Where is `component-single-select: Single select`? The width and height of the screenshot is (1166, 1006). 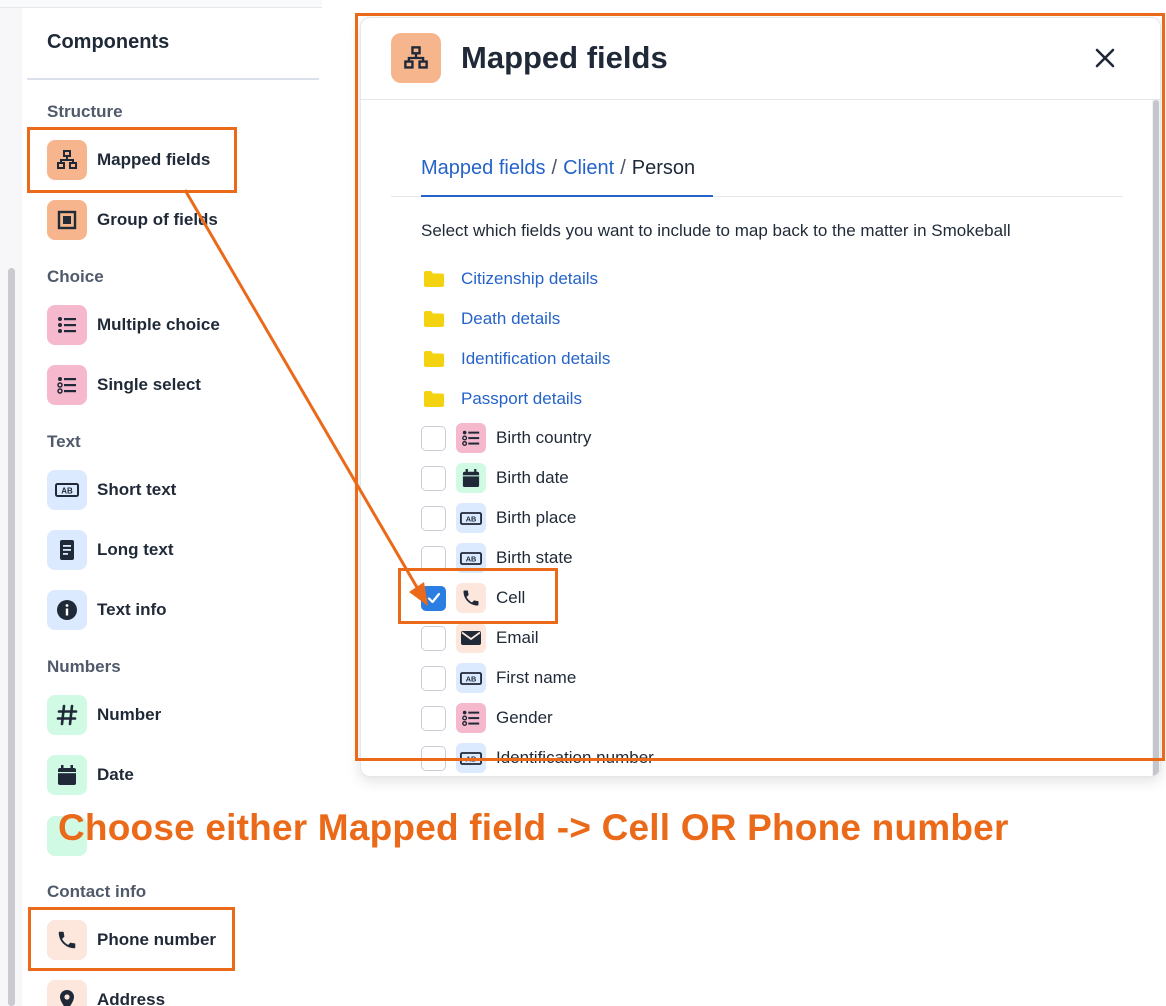
component-single-select: Single select is located at coordinates (124, 385).